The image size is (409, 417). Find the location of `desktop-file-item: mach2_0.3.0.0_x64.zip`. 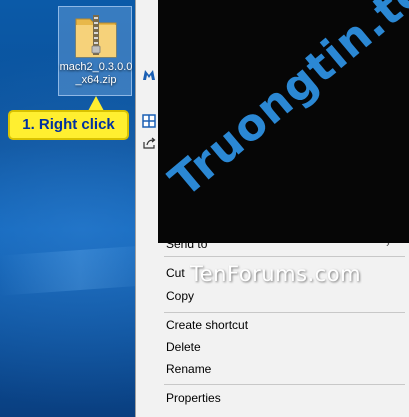

desktop-file-item: mach2_0.3.0.0_x64.zip is located at coordinates (95, 51).